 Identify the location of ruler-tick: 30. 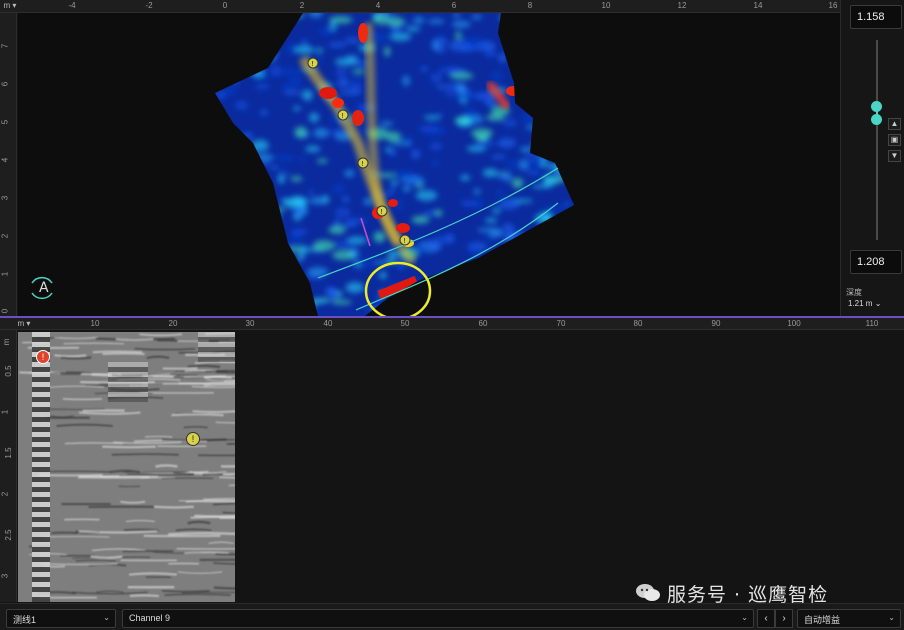
(250, 323).